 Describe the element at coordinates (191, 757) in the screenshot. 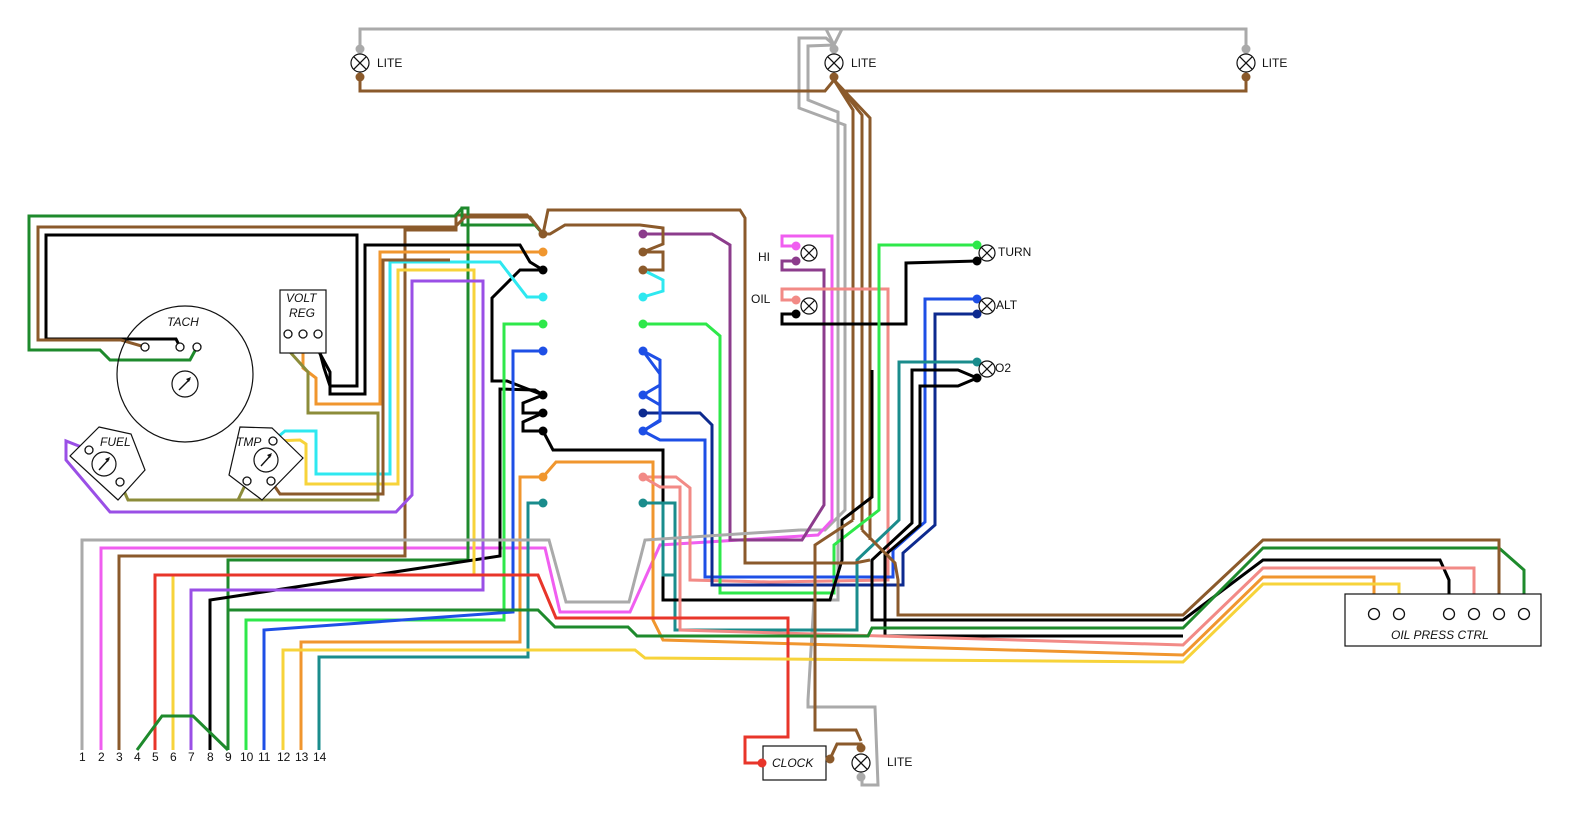

I see `connector-pin-7: 7` at that location.